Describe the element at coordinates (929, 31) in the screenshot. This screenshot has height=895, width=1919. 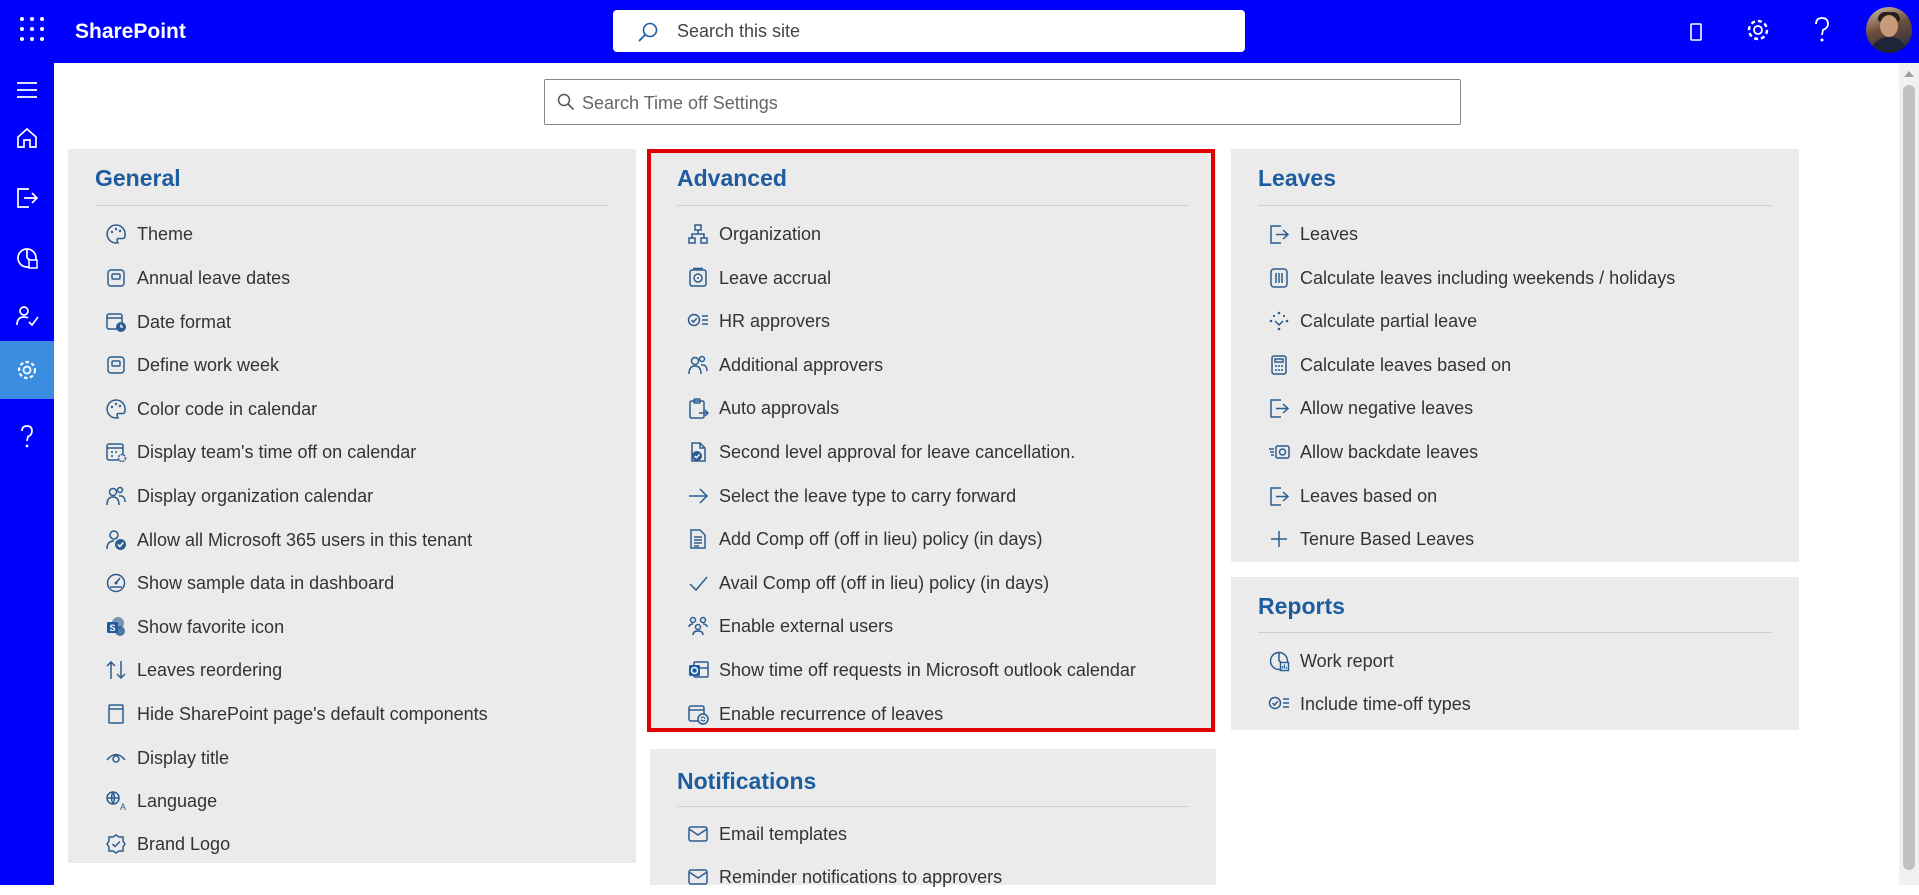
I see `site-search-box: Search this site` at that location.